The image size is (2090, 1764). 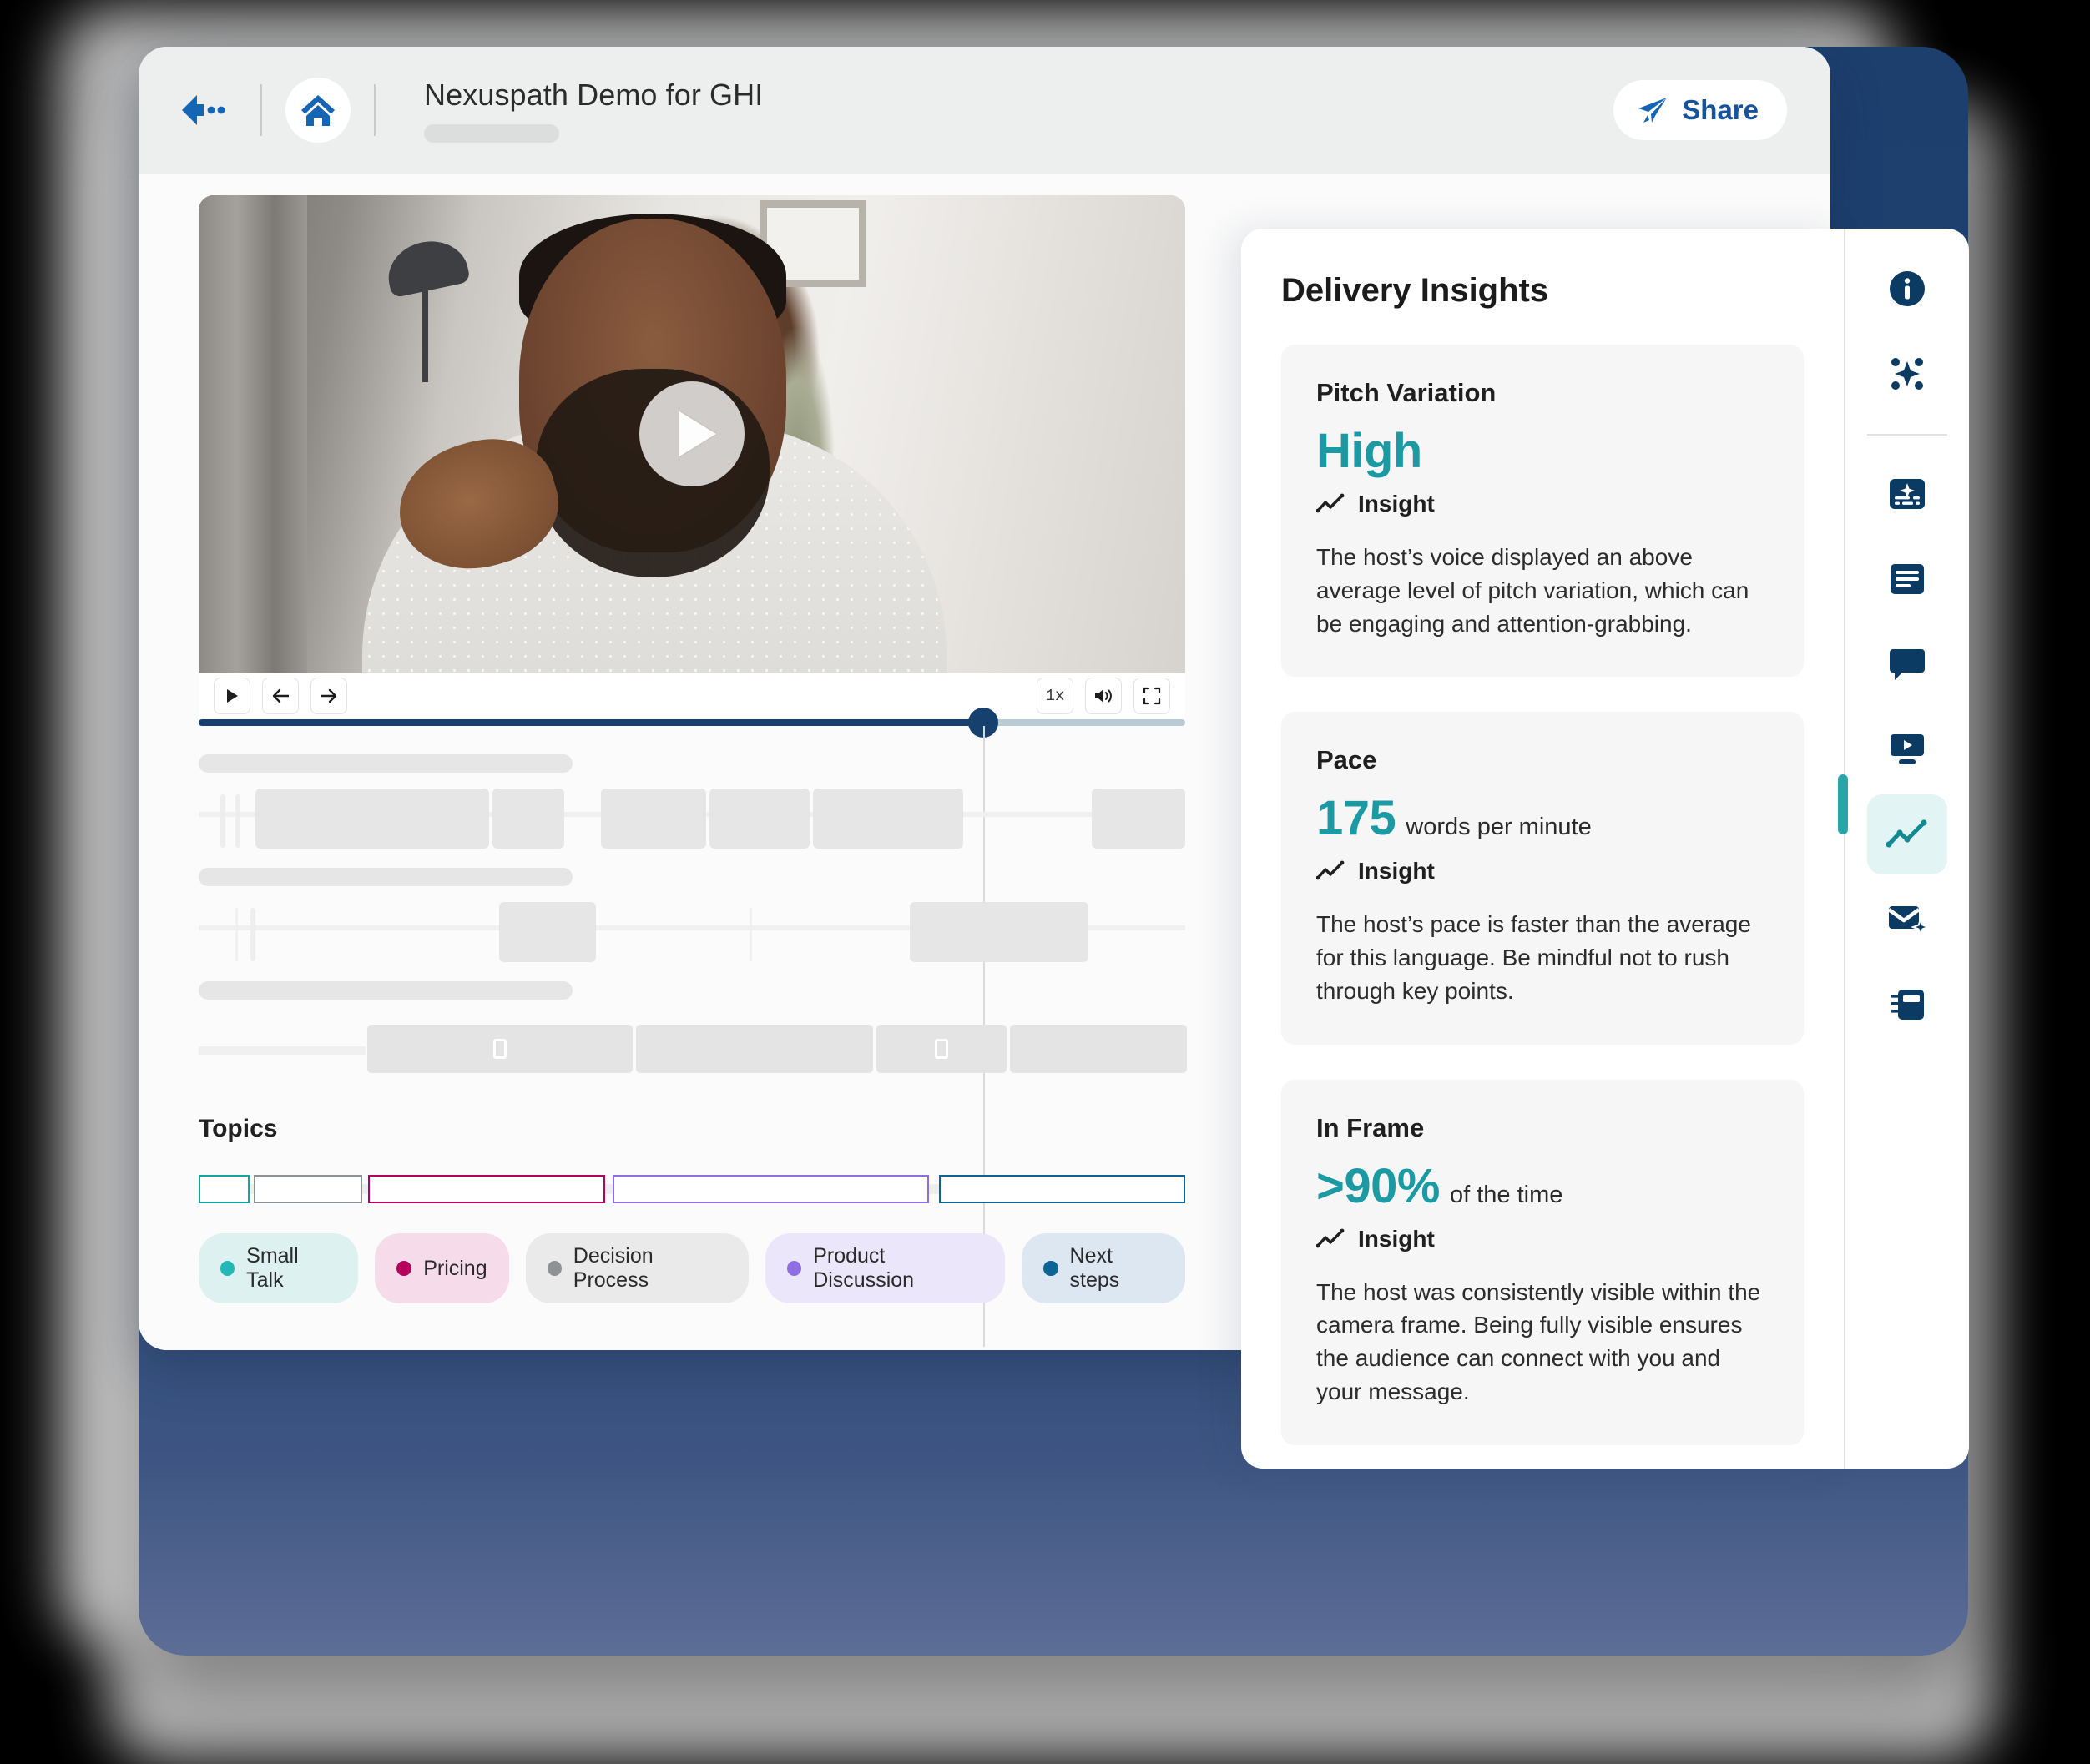 I want to click on insight-metric-row: High, so click(x=1542, y=451).